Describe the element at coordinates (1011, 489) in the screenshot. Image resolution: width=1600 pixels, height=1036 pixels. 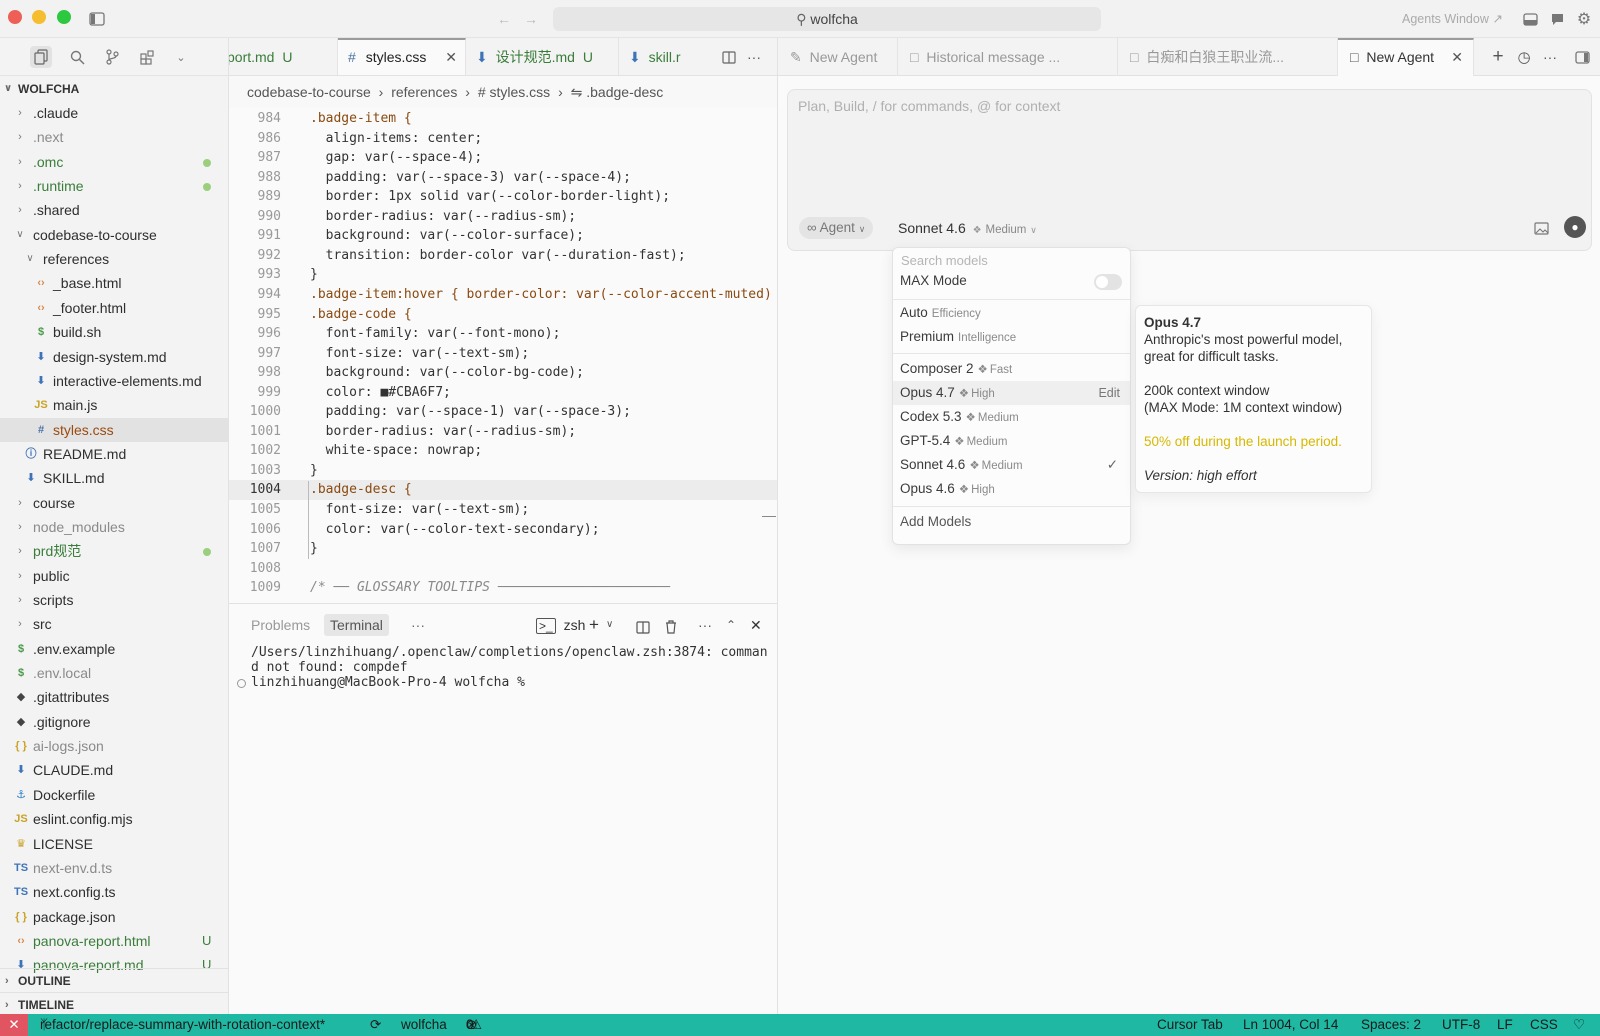
I see `model-option-opus-4-6: Opus 4.6 ❖ High` at that location.